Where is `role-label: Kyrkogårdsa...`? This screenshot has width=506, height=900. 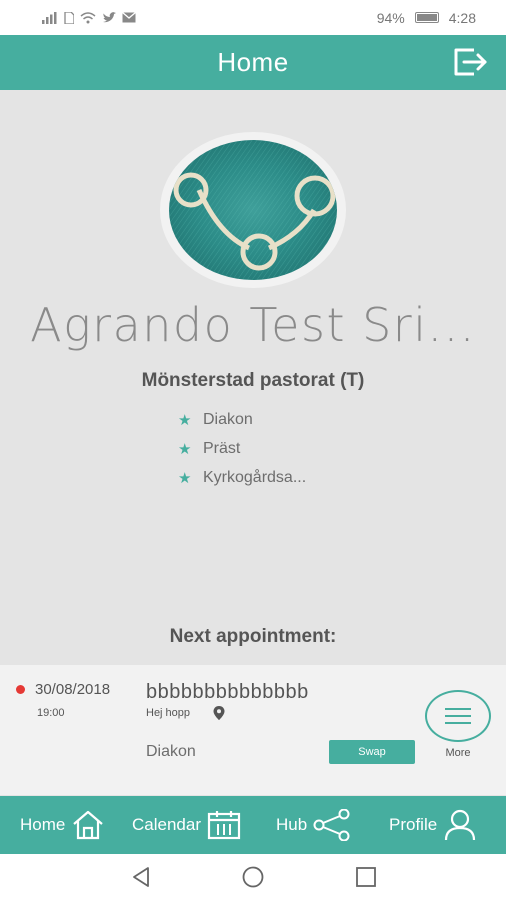 role-label: Kyrkogårdsa... is located at coordinates (255, 477).